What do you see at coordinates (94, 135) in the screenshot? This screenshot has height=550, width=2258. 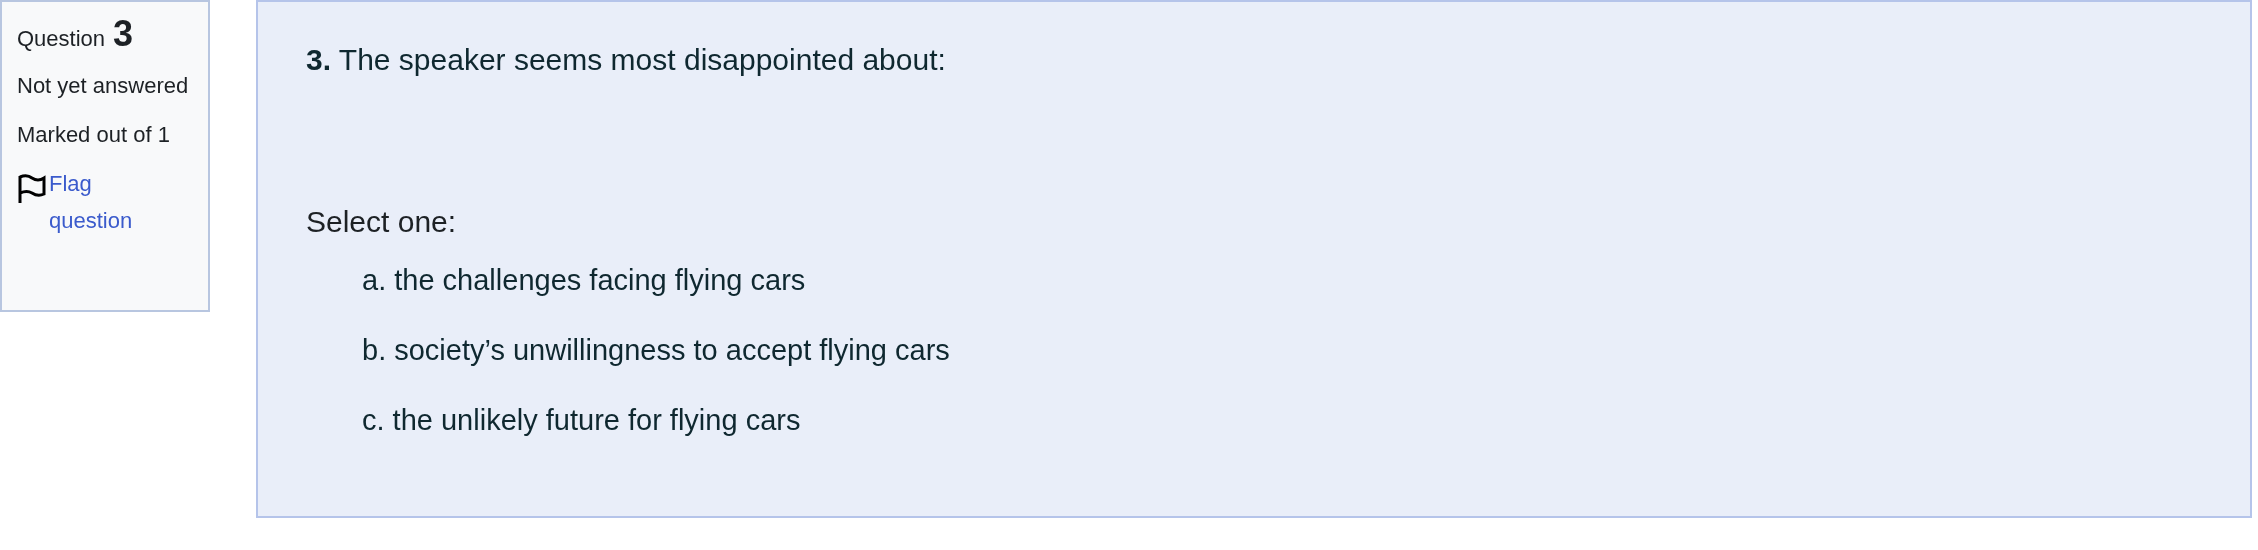 I see `question-marks: Marked out of 1` at bounding box center [94, 135].